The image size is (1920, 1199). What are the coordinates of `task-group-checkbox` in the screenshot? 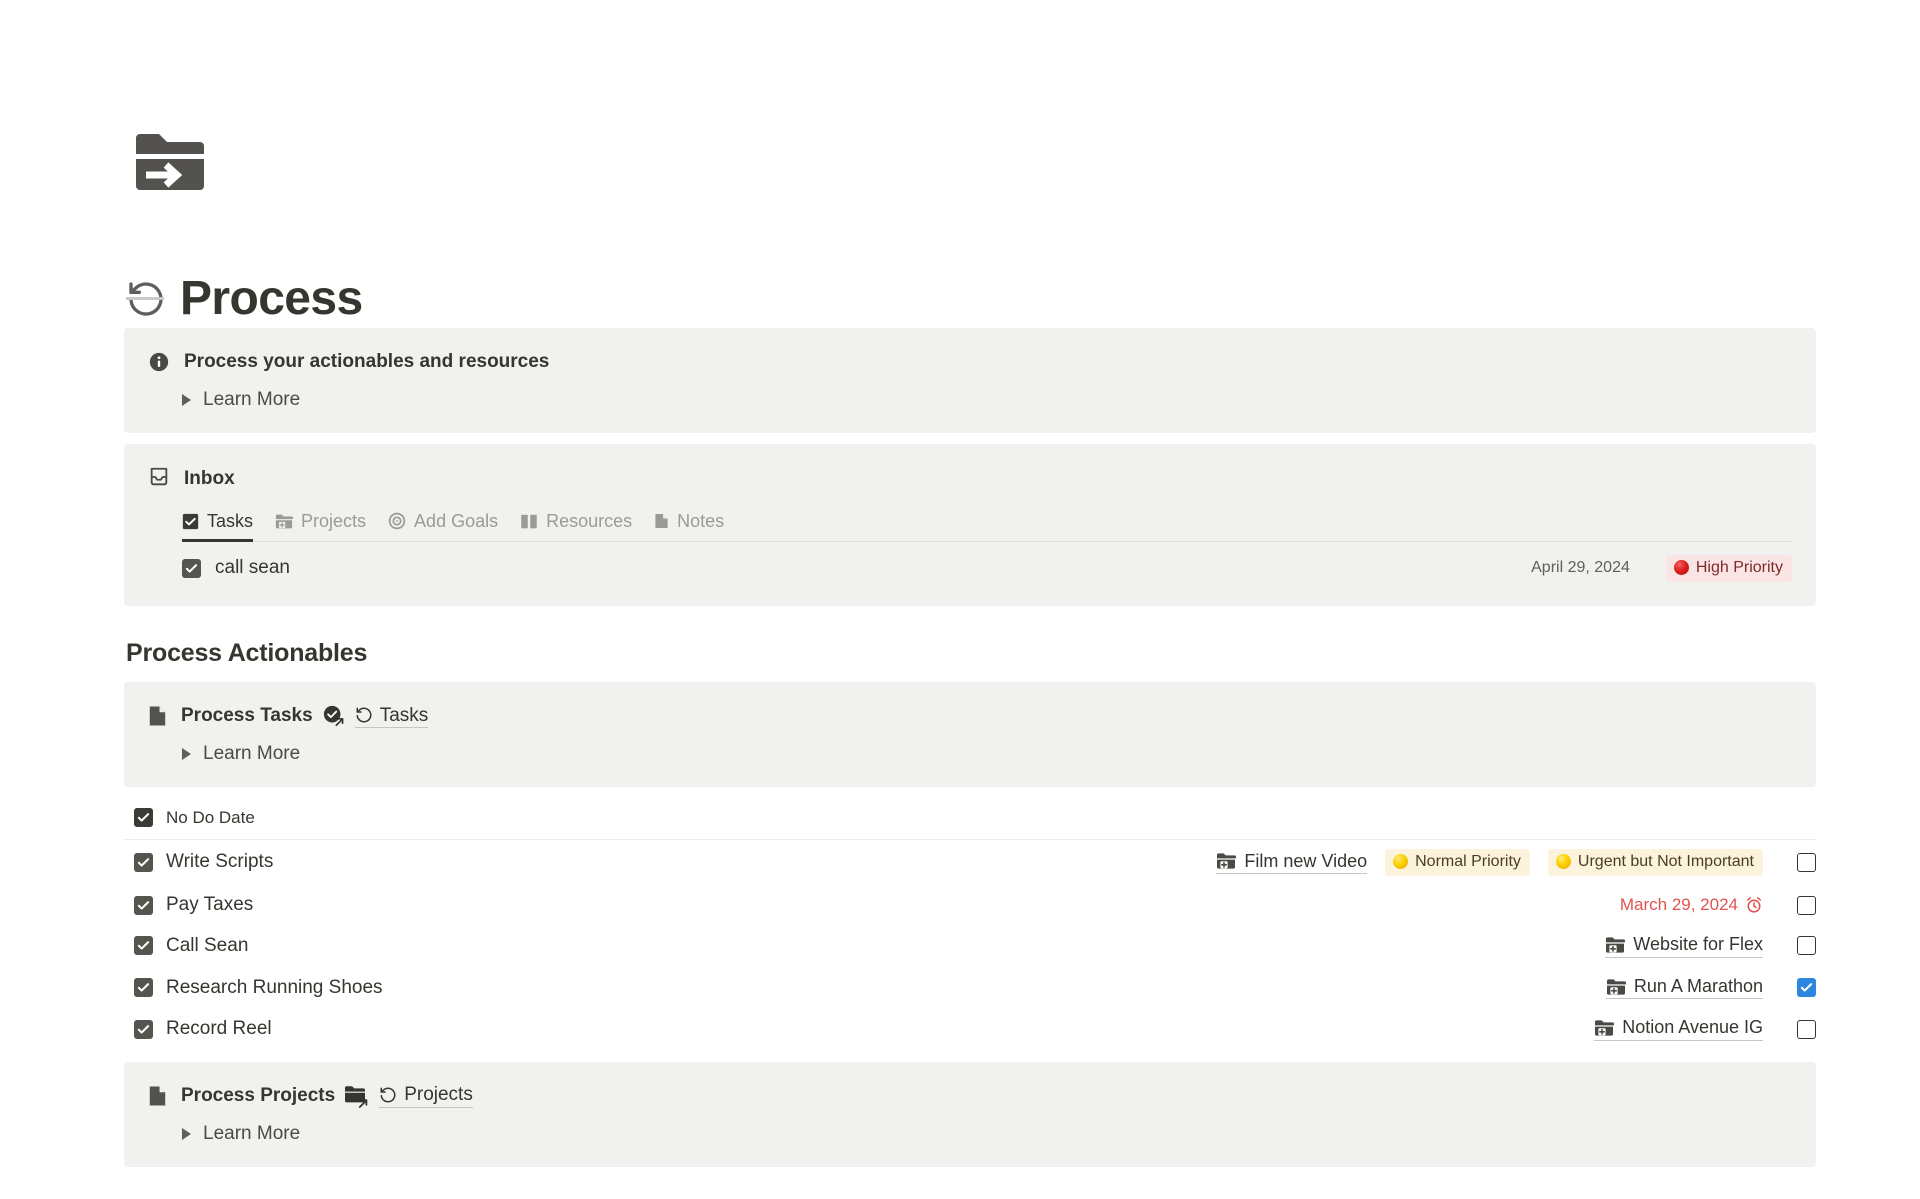 It's located at (143, 818).